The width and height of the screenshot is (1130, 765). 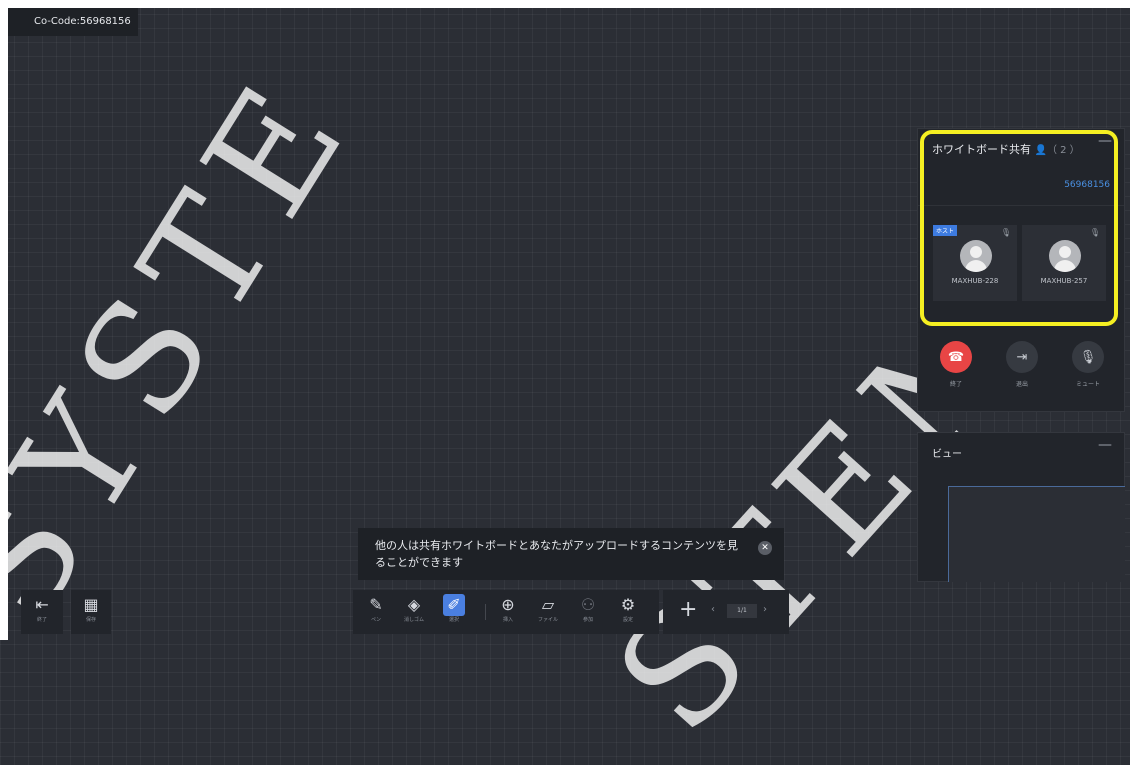 What do you see at coordinates (73, 22) in the screenshot?
I see `co-code-label: Co-Code:56968156` at bounding box center [73, 22].